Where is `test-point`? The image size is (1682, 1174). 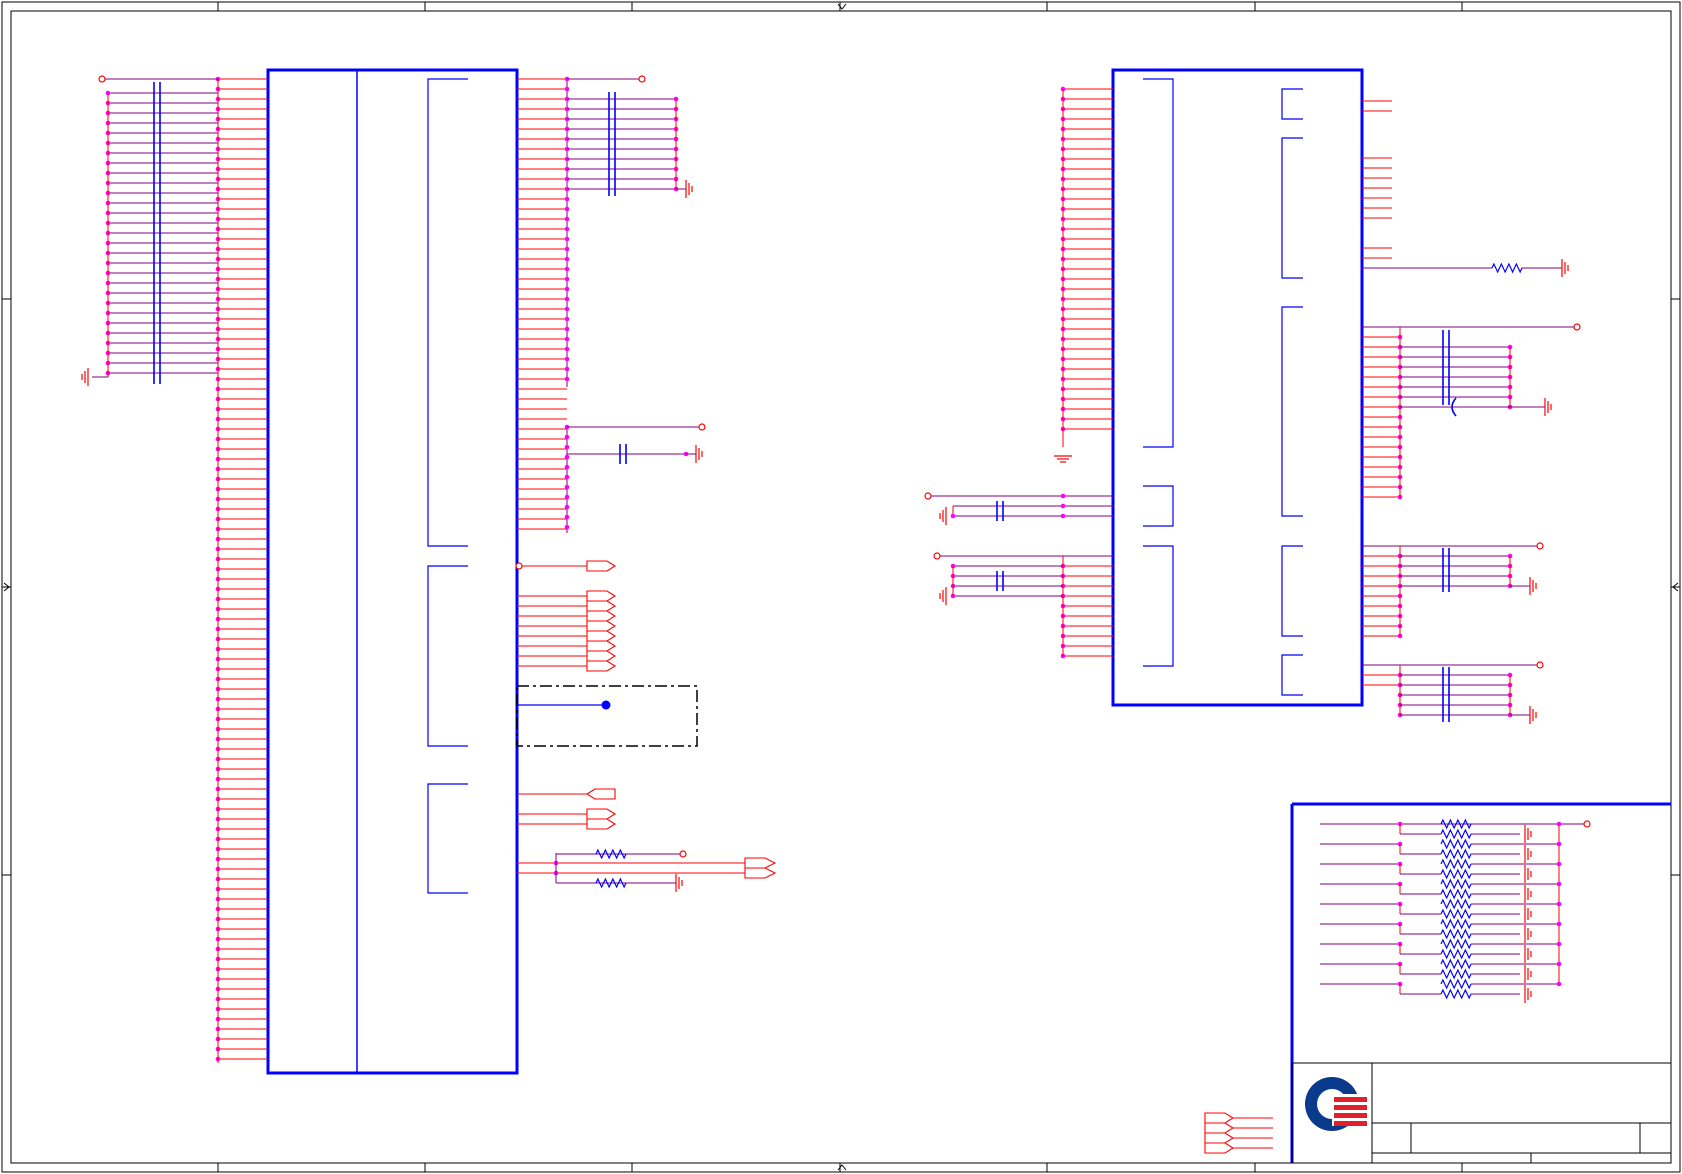
test-point is located at coordinates (606, 705).